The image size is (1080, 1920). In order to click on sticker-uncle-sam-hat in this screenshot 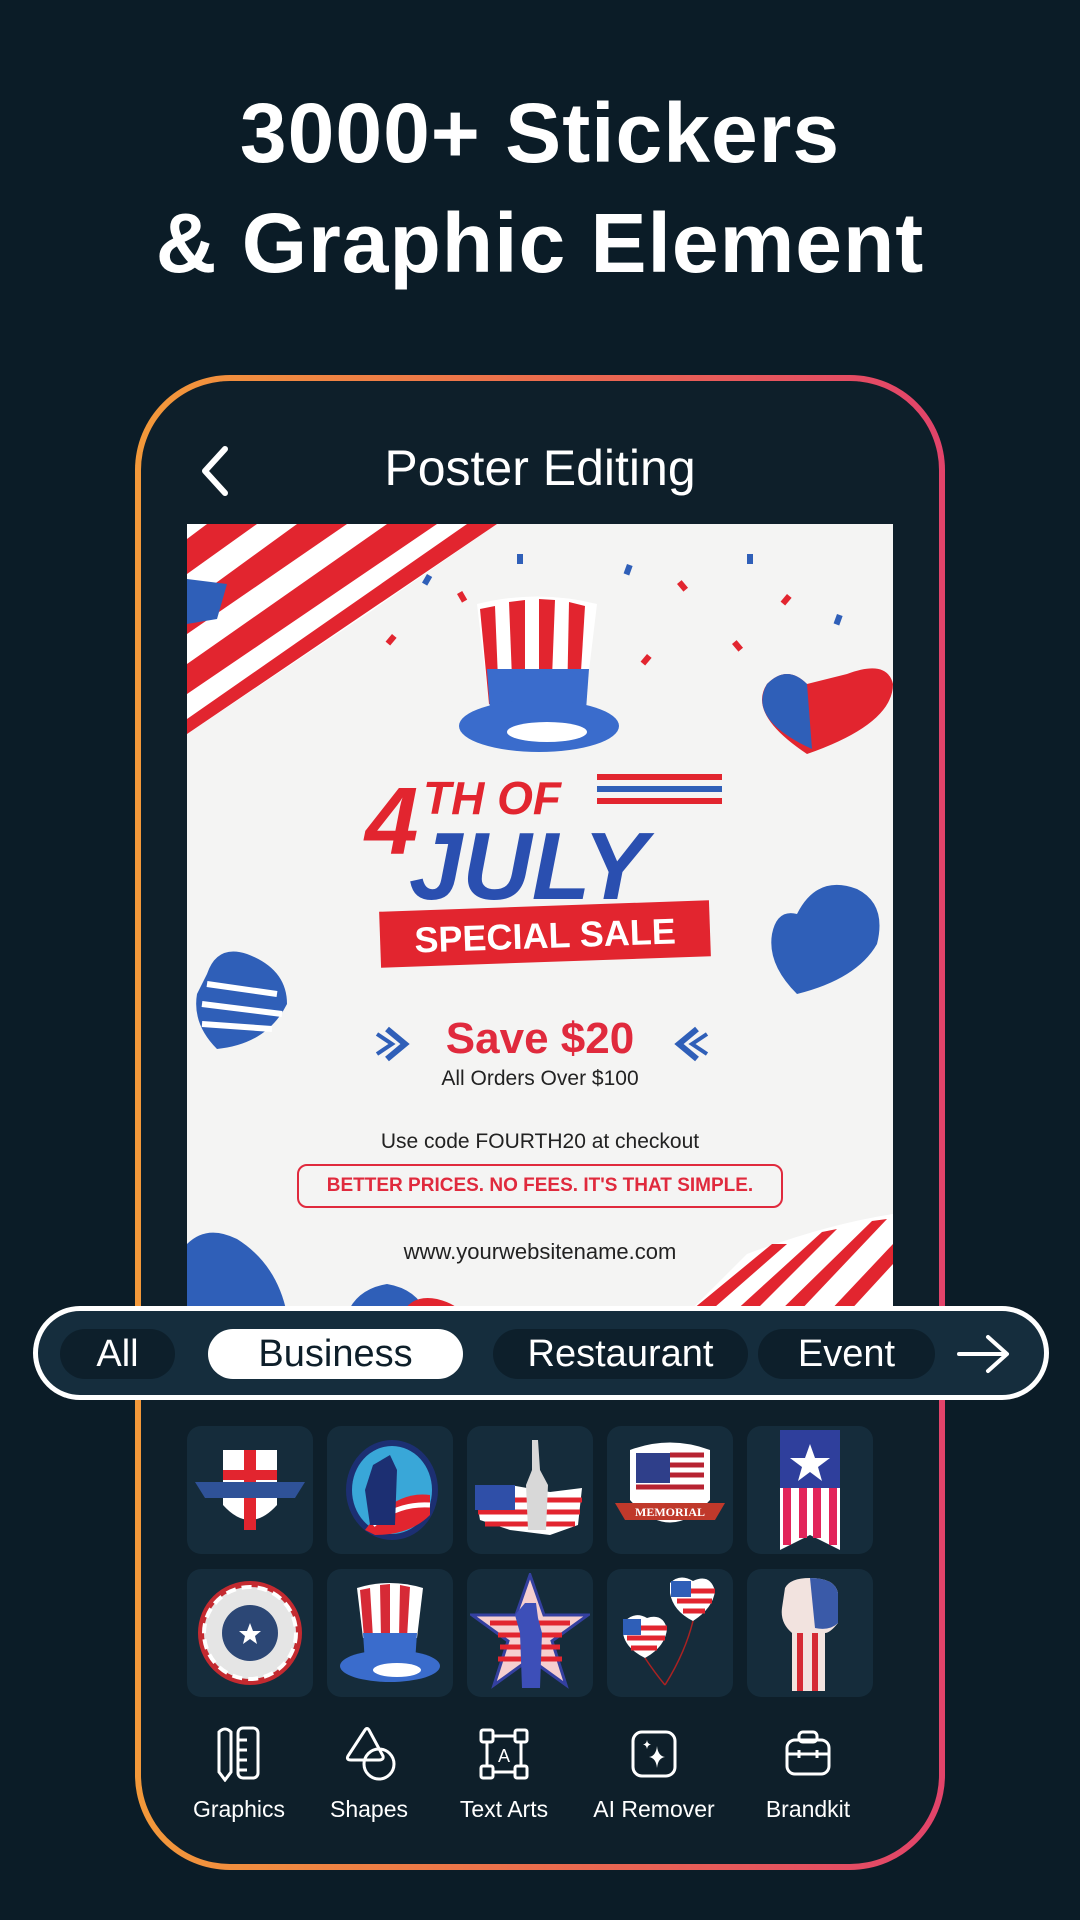, I will do `click(390, 1633)`.